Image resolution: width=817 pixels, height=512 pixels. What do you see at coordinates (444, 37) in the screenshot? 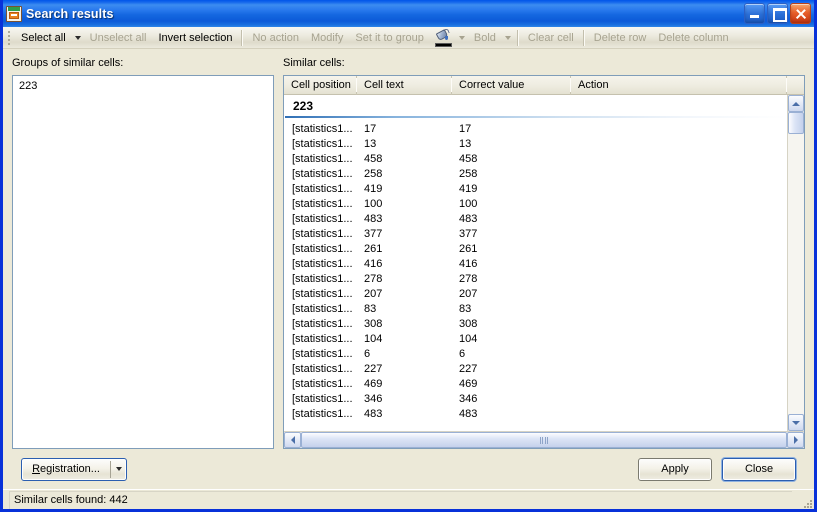
I see `paint-bucket-icon` at bounding box center [444, 37].